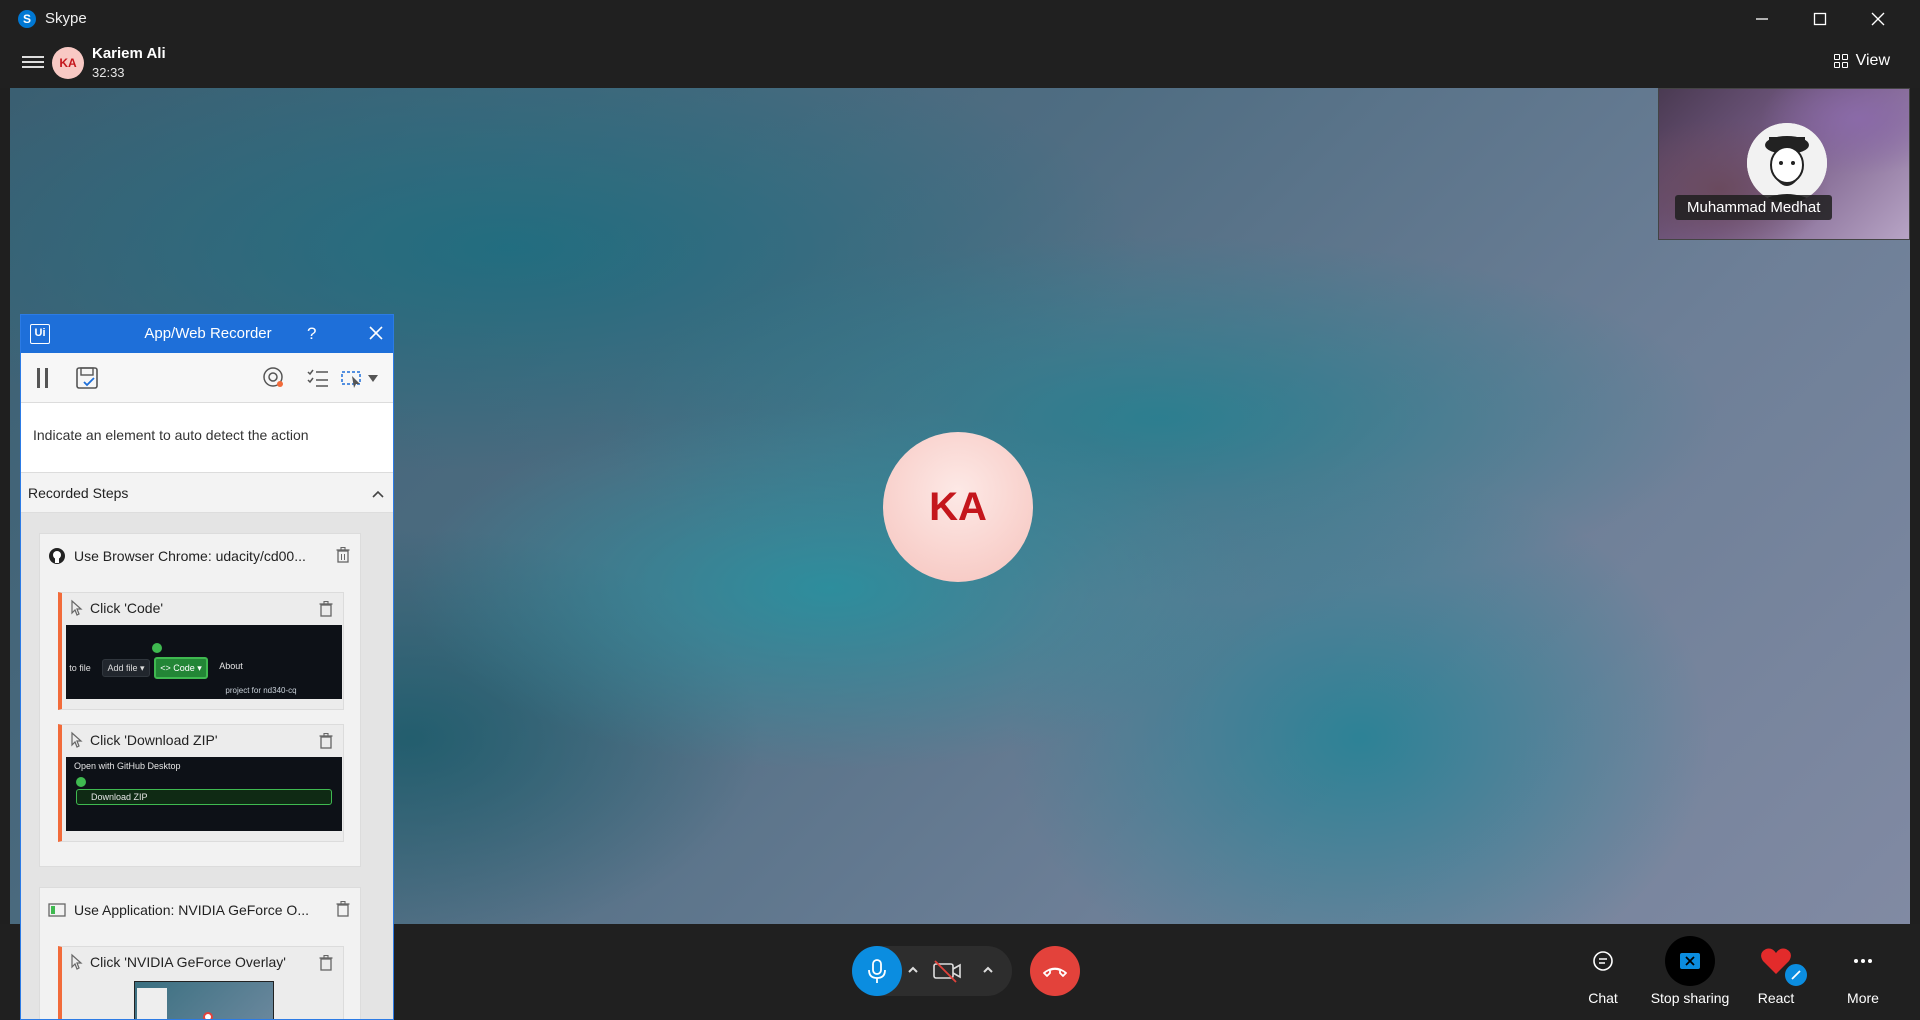 Image resolution: width=1920 pixels, height=1020 pixels. I want to click on caller-avatar: KA, so click(68, 63).